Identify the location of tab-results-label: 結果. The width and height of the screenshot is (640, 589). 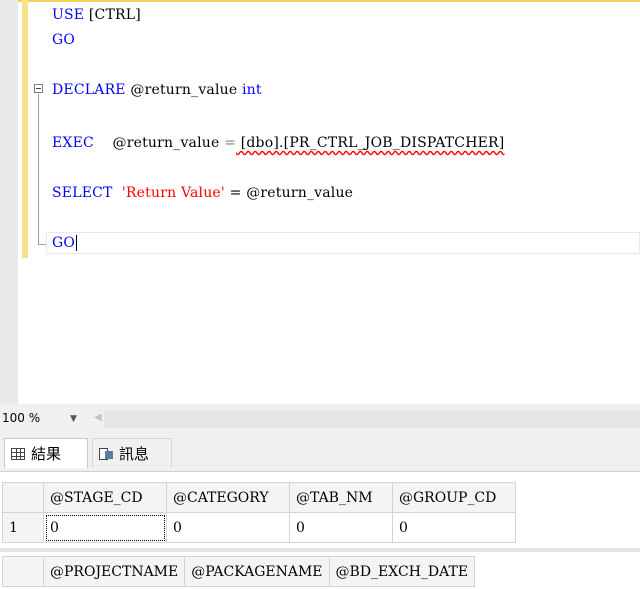
(46, 454).